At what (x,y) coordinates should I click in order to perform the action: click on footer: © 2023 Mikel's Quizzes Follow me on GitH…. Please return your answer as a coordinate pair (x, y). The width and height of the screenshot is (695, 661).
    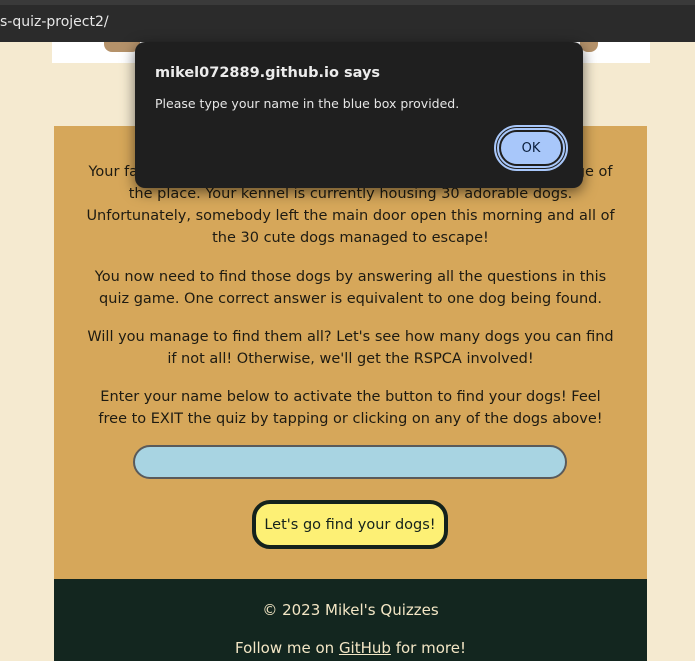
    Looking at the image, I should click on (350, 620).